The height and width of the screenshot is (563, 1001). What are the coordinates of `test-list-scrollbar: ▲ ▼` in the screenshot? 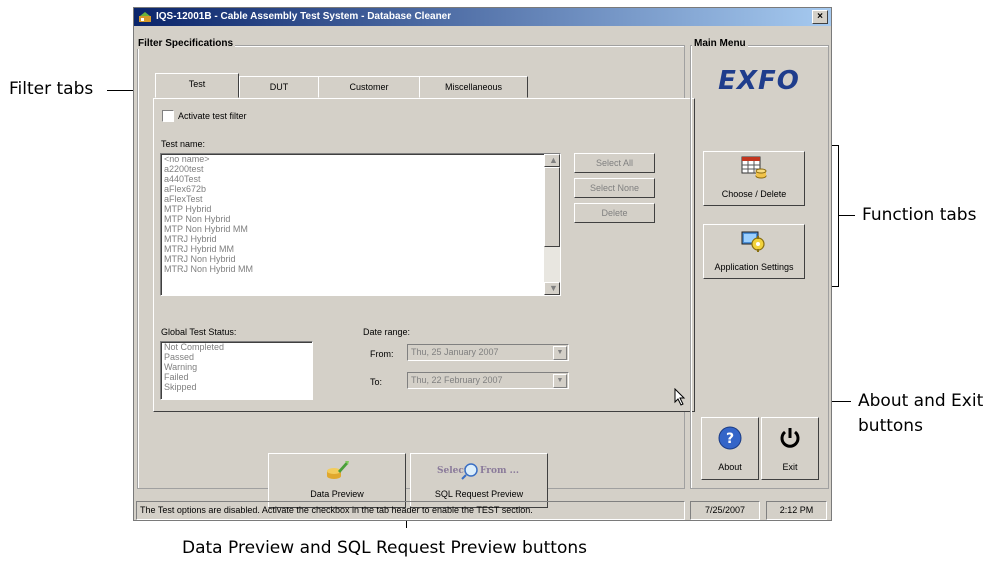 It's located at (552, 224).